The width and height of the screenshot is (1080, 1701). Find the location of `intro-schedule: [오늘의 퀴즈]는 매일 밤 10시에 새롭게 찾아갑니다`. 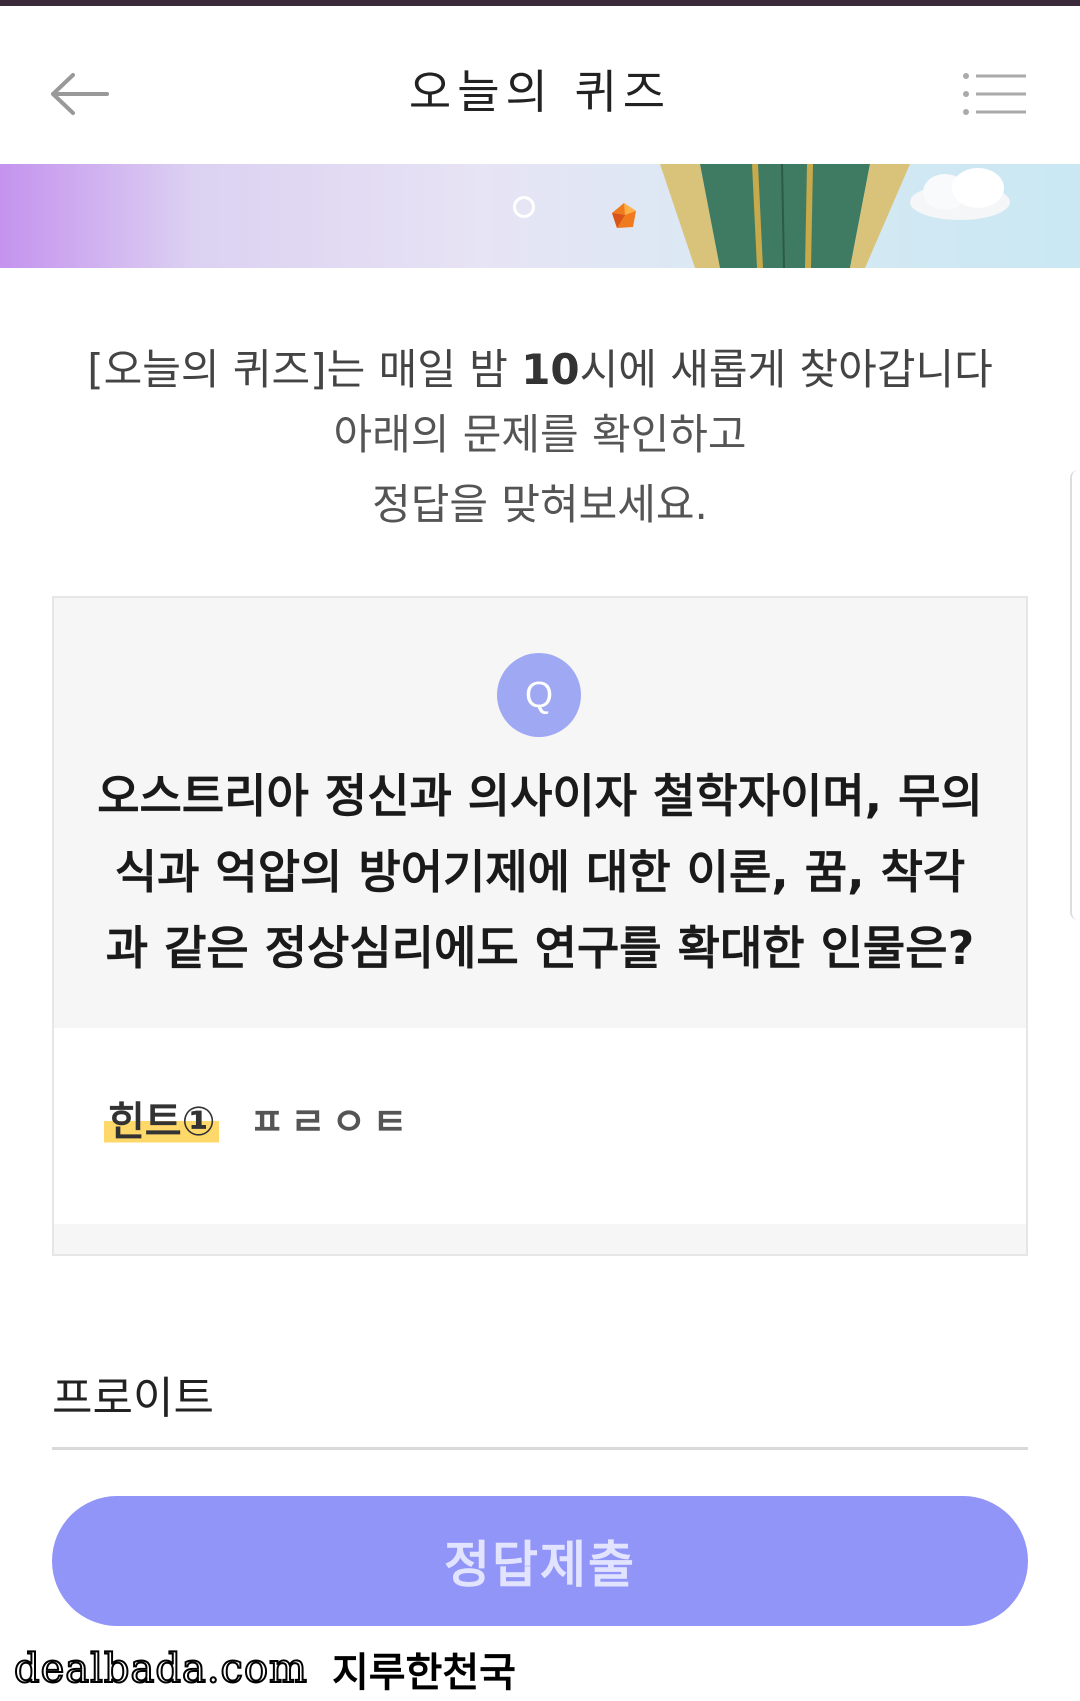

intro-schedule: [오늘의 퀴즈]는 매일 밤 10시에 새롭게 찾아갑니다 is located at coordinates (540, 370).